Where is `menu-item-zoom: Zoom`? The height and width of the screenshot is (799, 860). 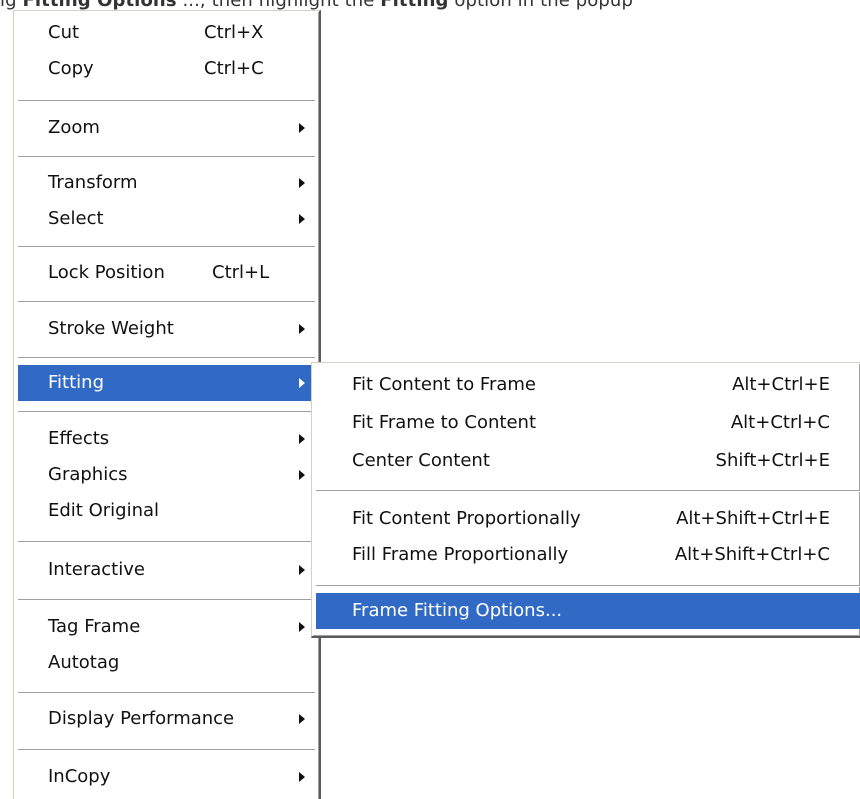
menu-item-zoom: Zoom is located at coordinates (166, 128).